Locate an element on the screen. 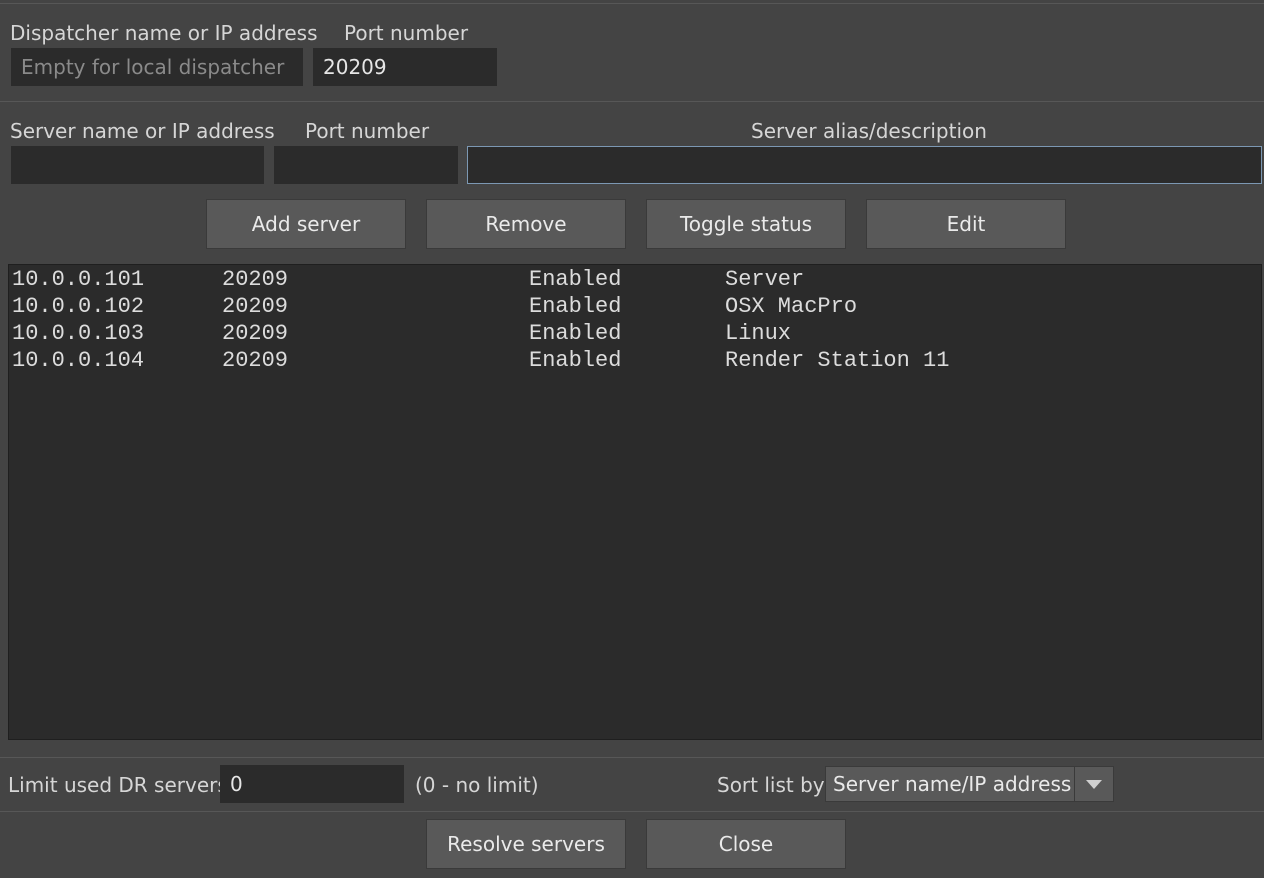  section-divider is located at coordinates (632, 101).